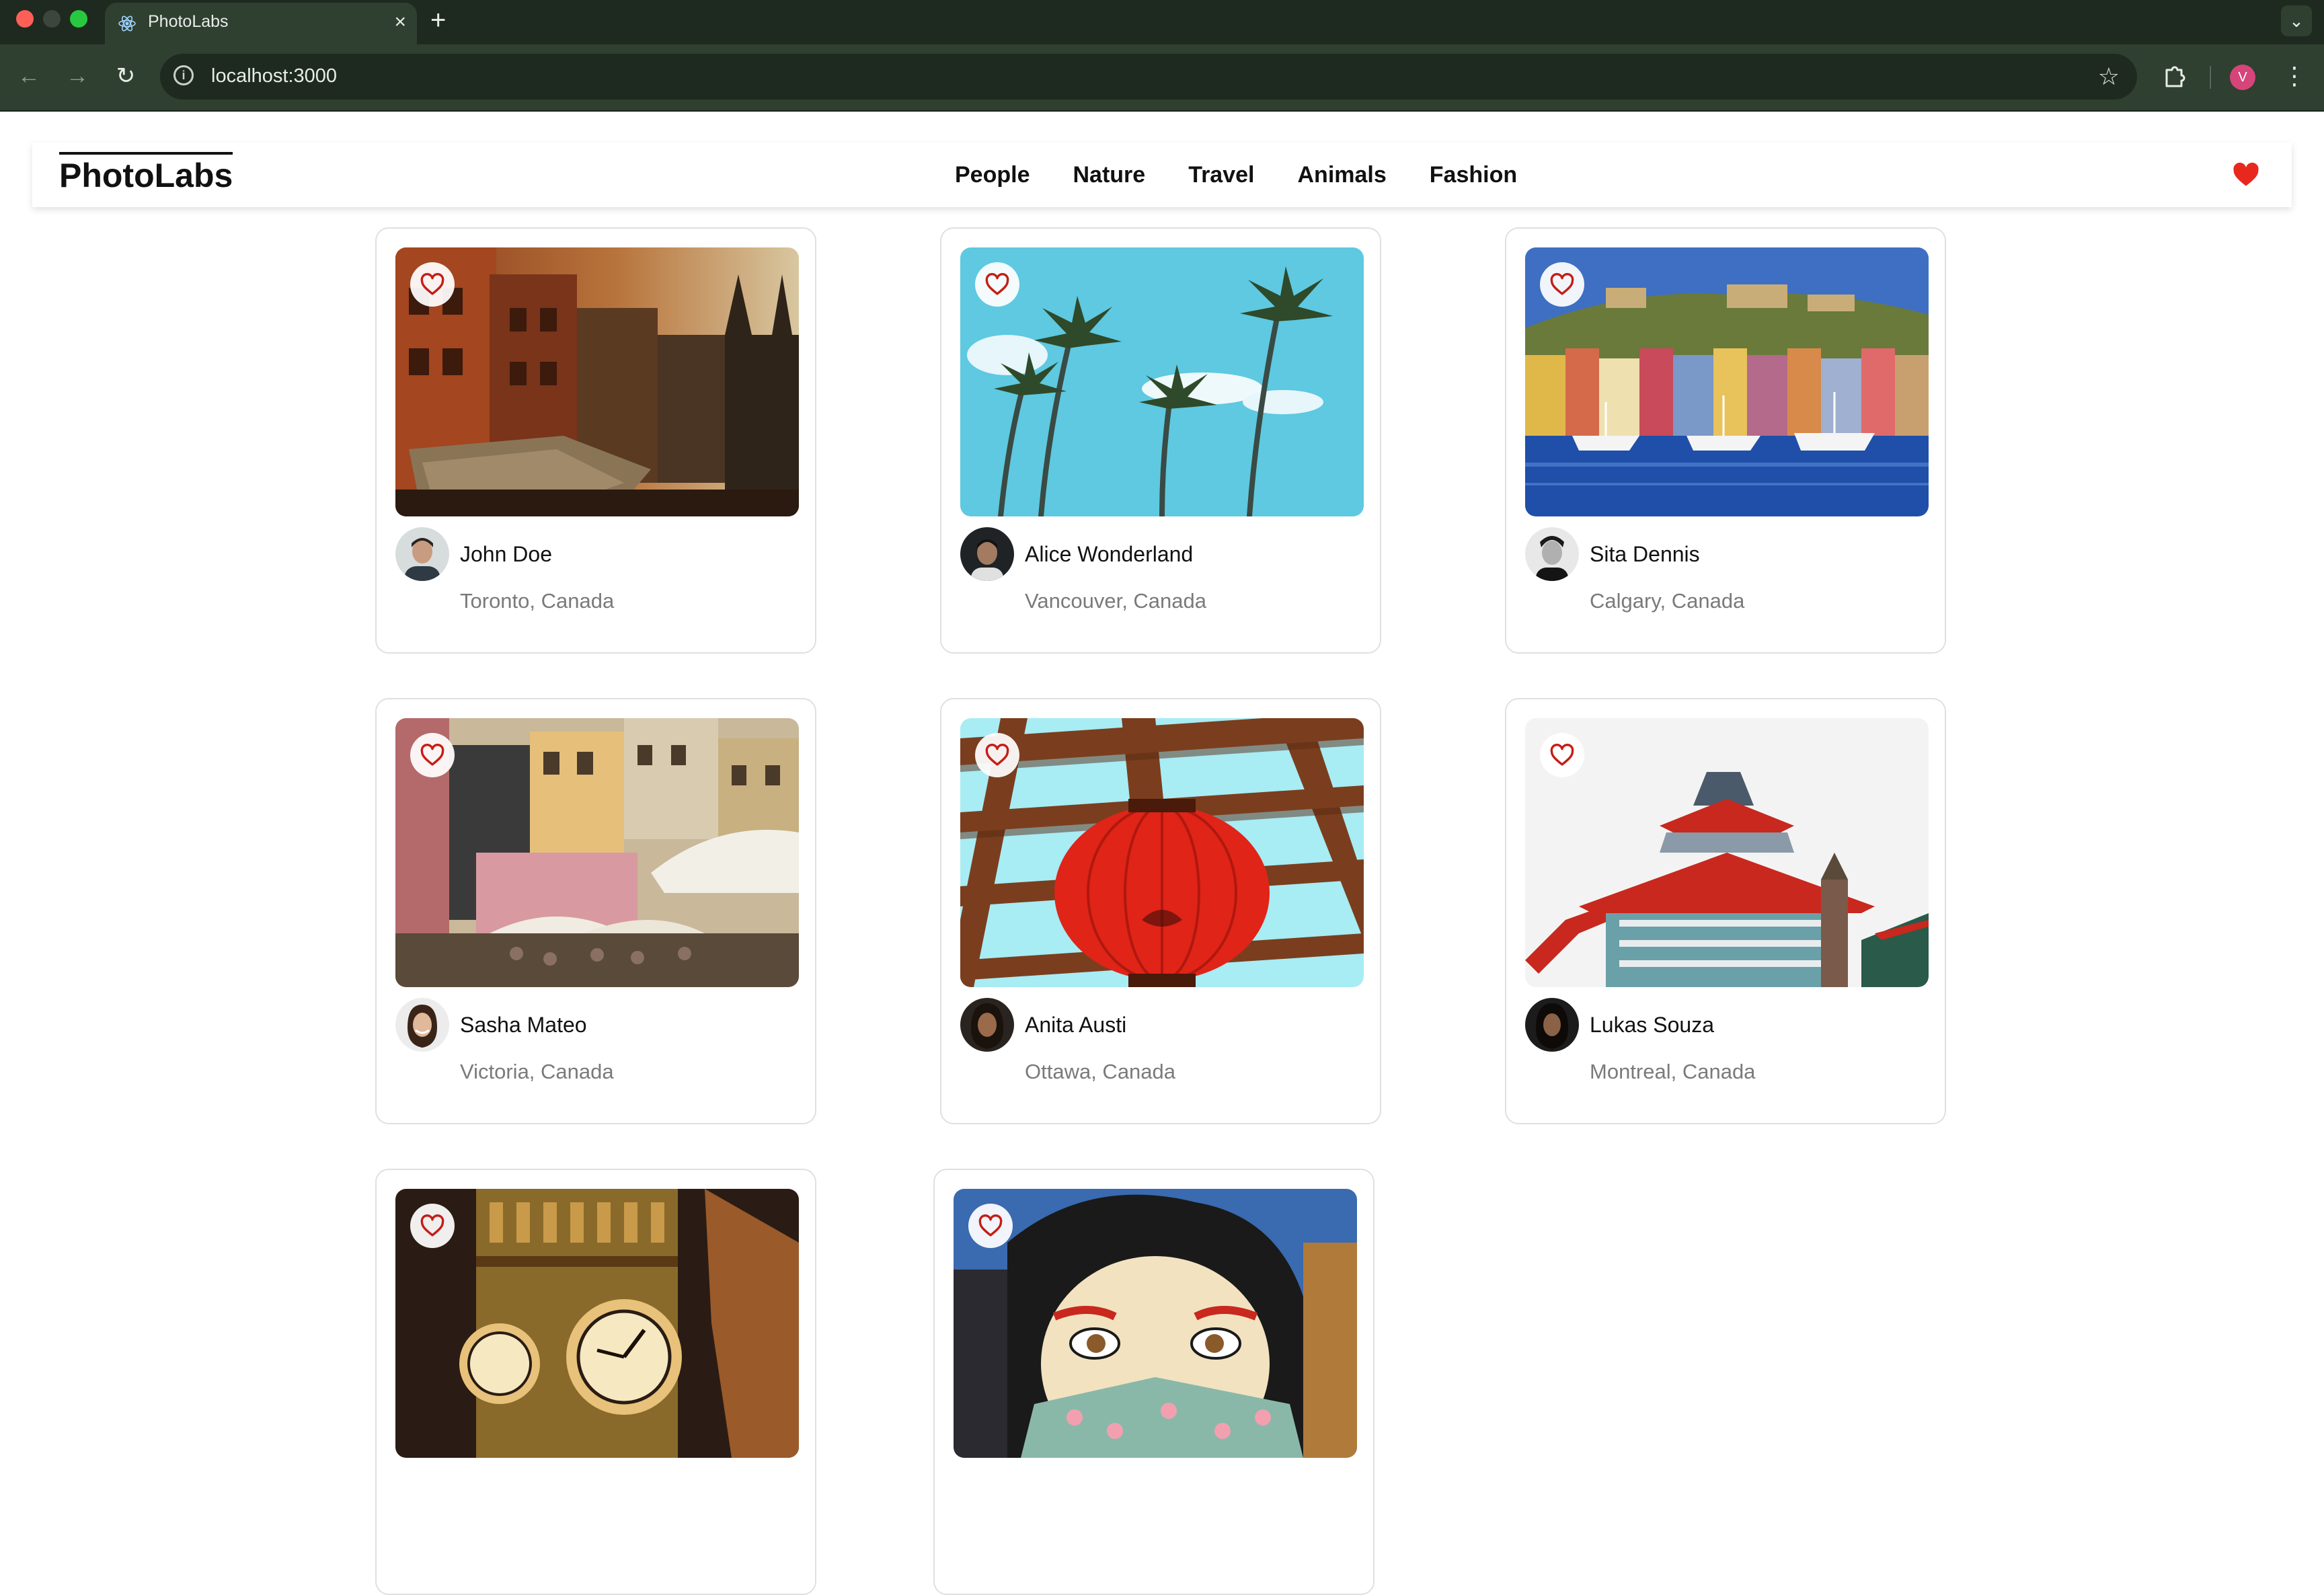 This screenshot has width=2324, height=1595. What do you see at coordinates (146, 173) in the screenshot?
I see `app-logo: PhotoLabs` at bounding box center [146, 173].